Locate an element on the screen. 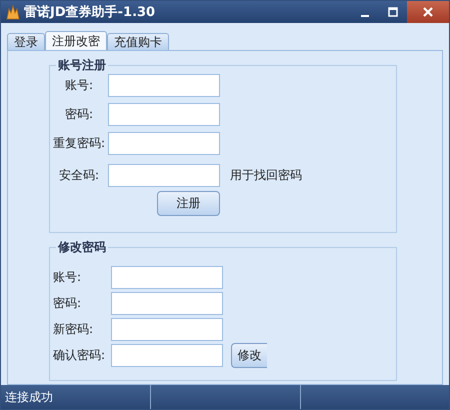  close-icon is located at coordinates (428, 12).